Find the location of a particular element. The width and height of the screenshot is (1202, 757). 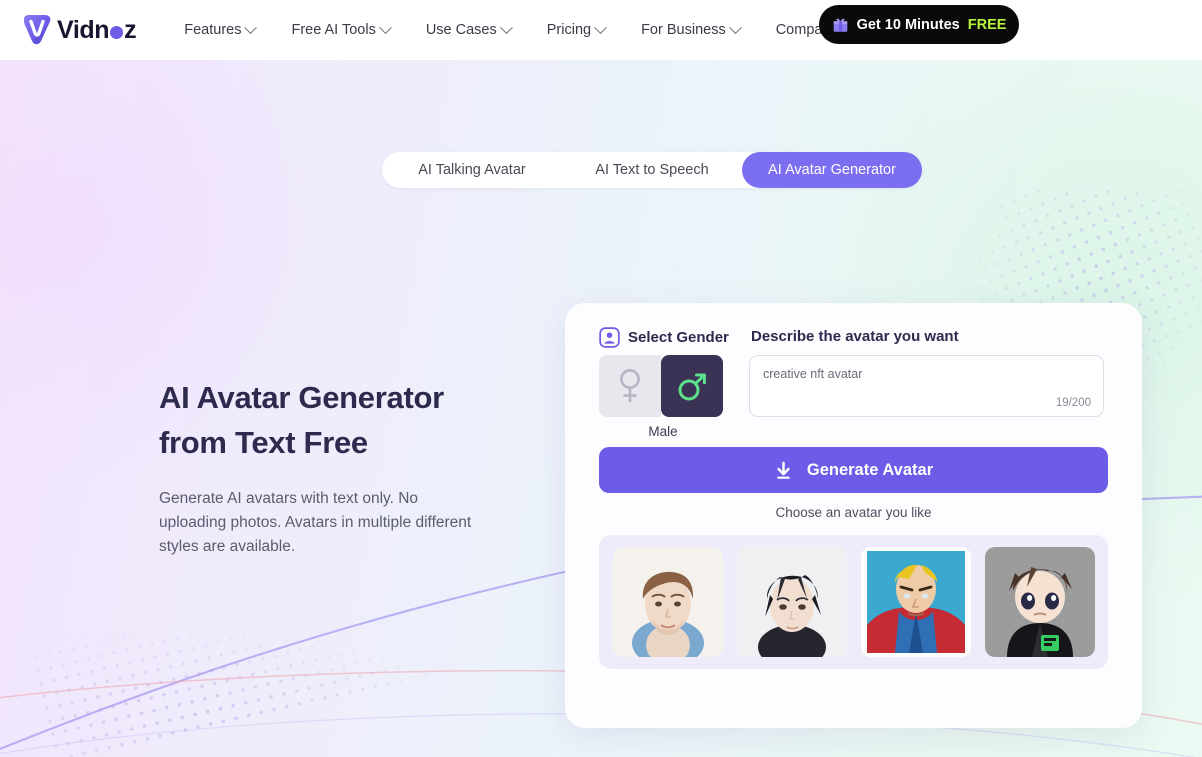

page-title: AI Avatar Generator from Text Free is located at coordinates (324, 420).